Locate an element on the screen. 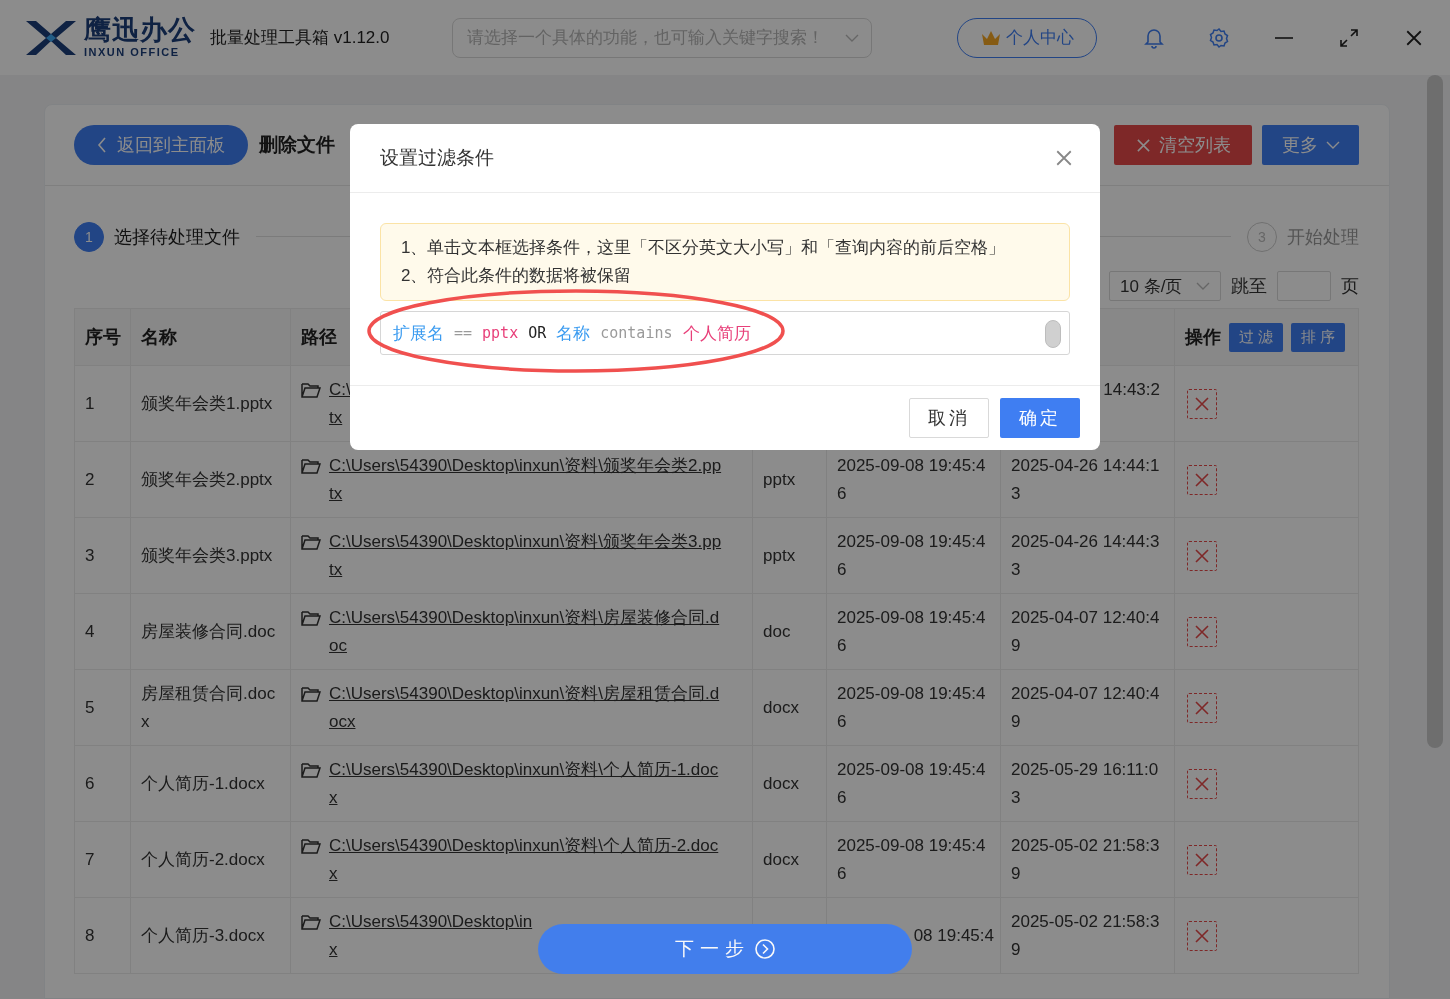  row-index: 8 is located at coordinates (90, 935).